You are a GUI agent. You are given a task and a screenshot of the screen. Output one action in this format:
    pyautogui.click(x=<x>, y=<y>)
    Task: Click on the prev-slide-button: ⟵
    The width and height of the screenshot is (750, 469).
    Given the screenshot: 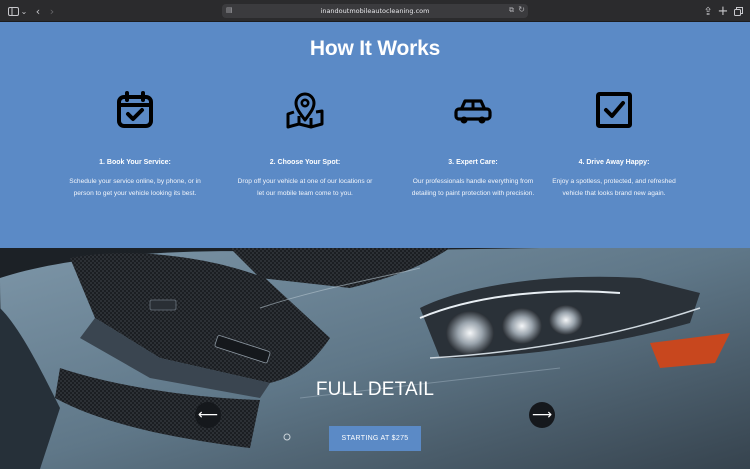 What is the action you would take?
    pyautogui.click(x=208, y=415)
    